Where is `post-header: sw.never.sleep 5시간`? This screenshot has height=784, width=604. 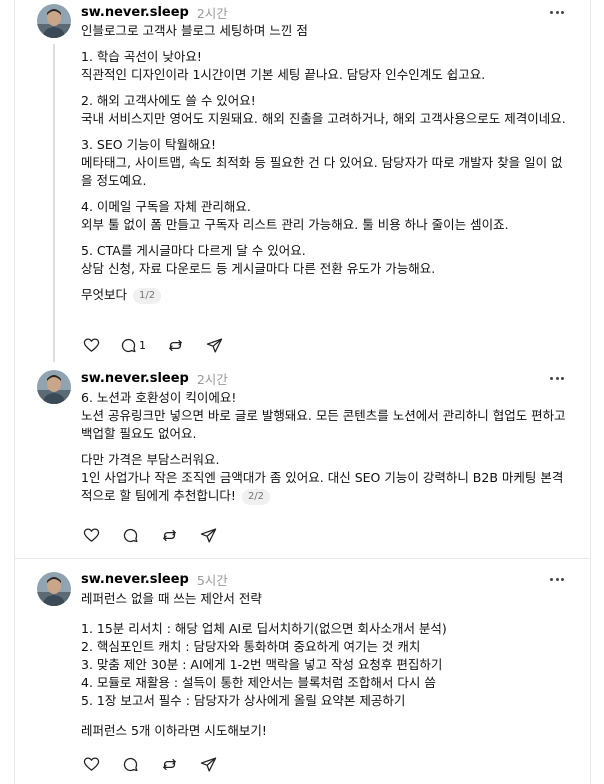
post-header: sw.never.sleep 5시간 is located at coordinates (154, 579).